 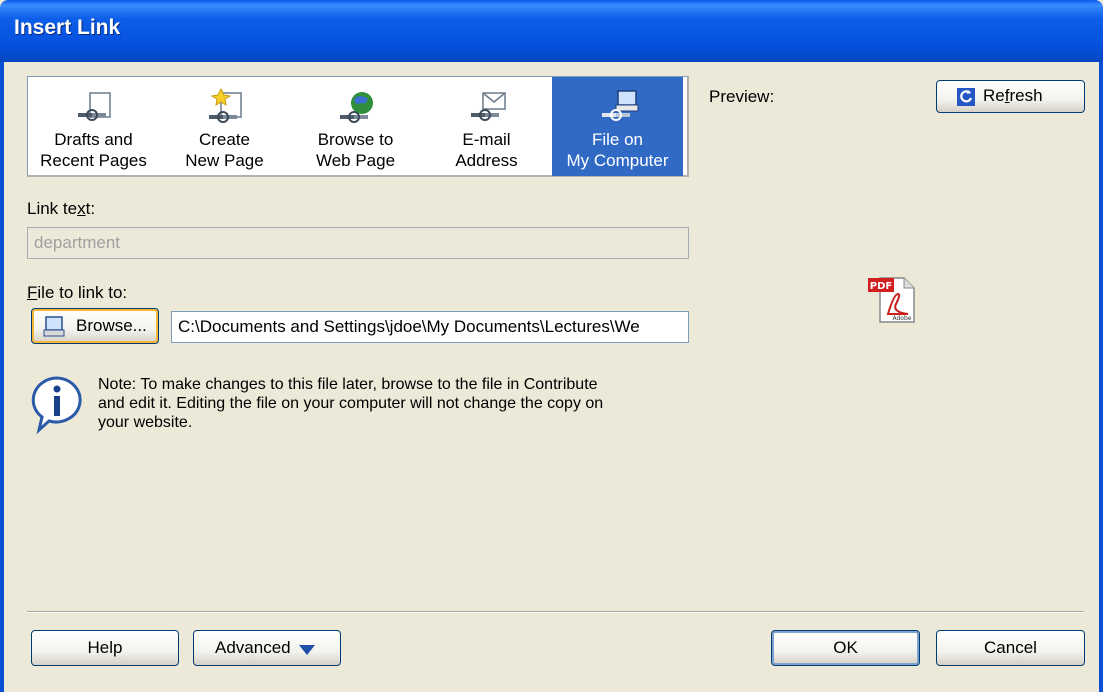 What do you see at coordinates (224, 139) in the screenshot?
I see `tab-label-line1: Create` at bounding box center [224, 139].